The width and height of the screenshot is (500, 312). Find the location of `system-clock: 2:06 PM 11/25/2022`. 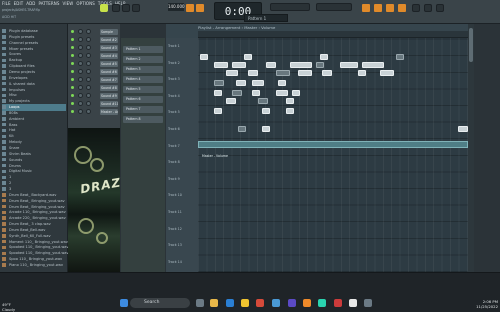

system-clock: 2:06 PM 11/25/2022 is located at coordinates (484, 304).